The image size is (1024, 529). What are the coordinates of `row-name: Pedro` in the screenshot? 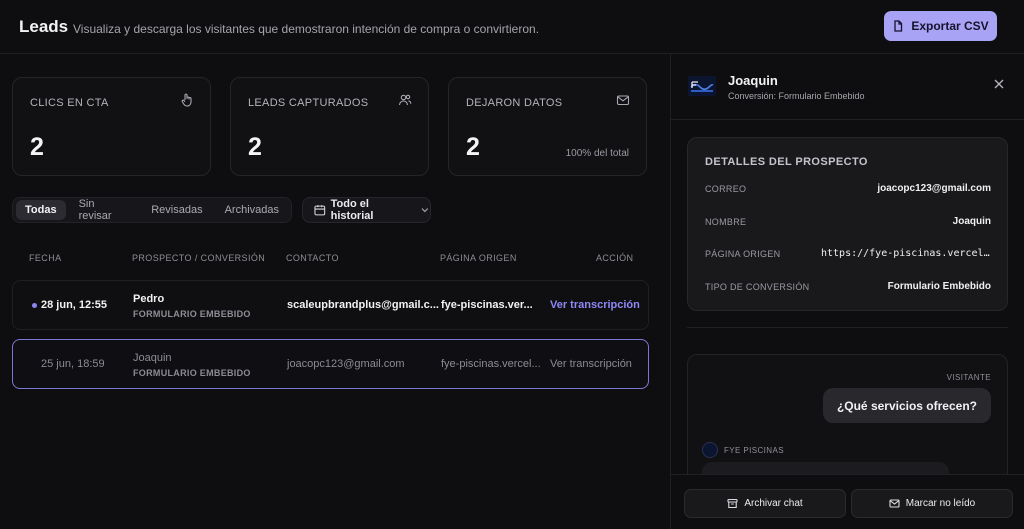 It's located at (149, 299).